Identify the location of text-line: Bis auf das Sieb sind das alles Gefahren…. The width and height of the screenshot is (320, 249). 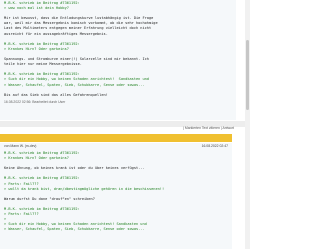
(56, 94).